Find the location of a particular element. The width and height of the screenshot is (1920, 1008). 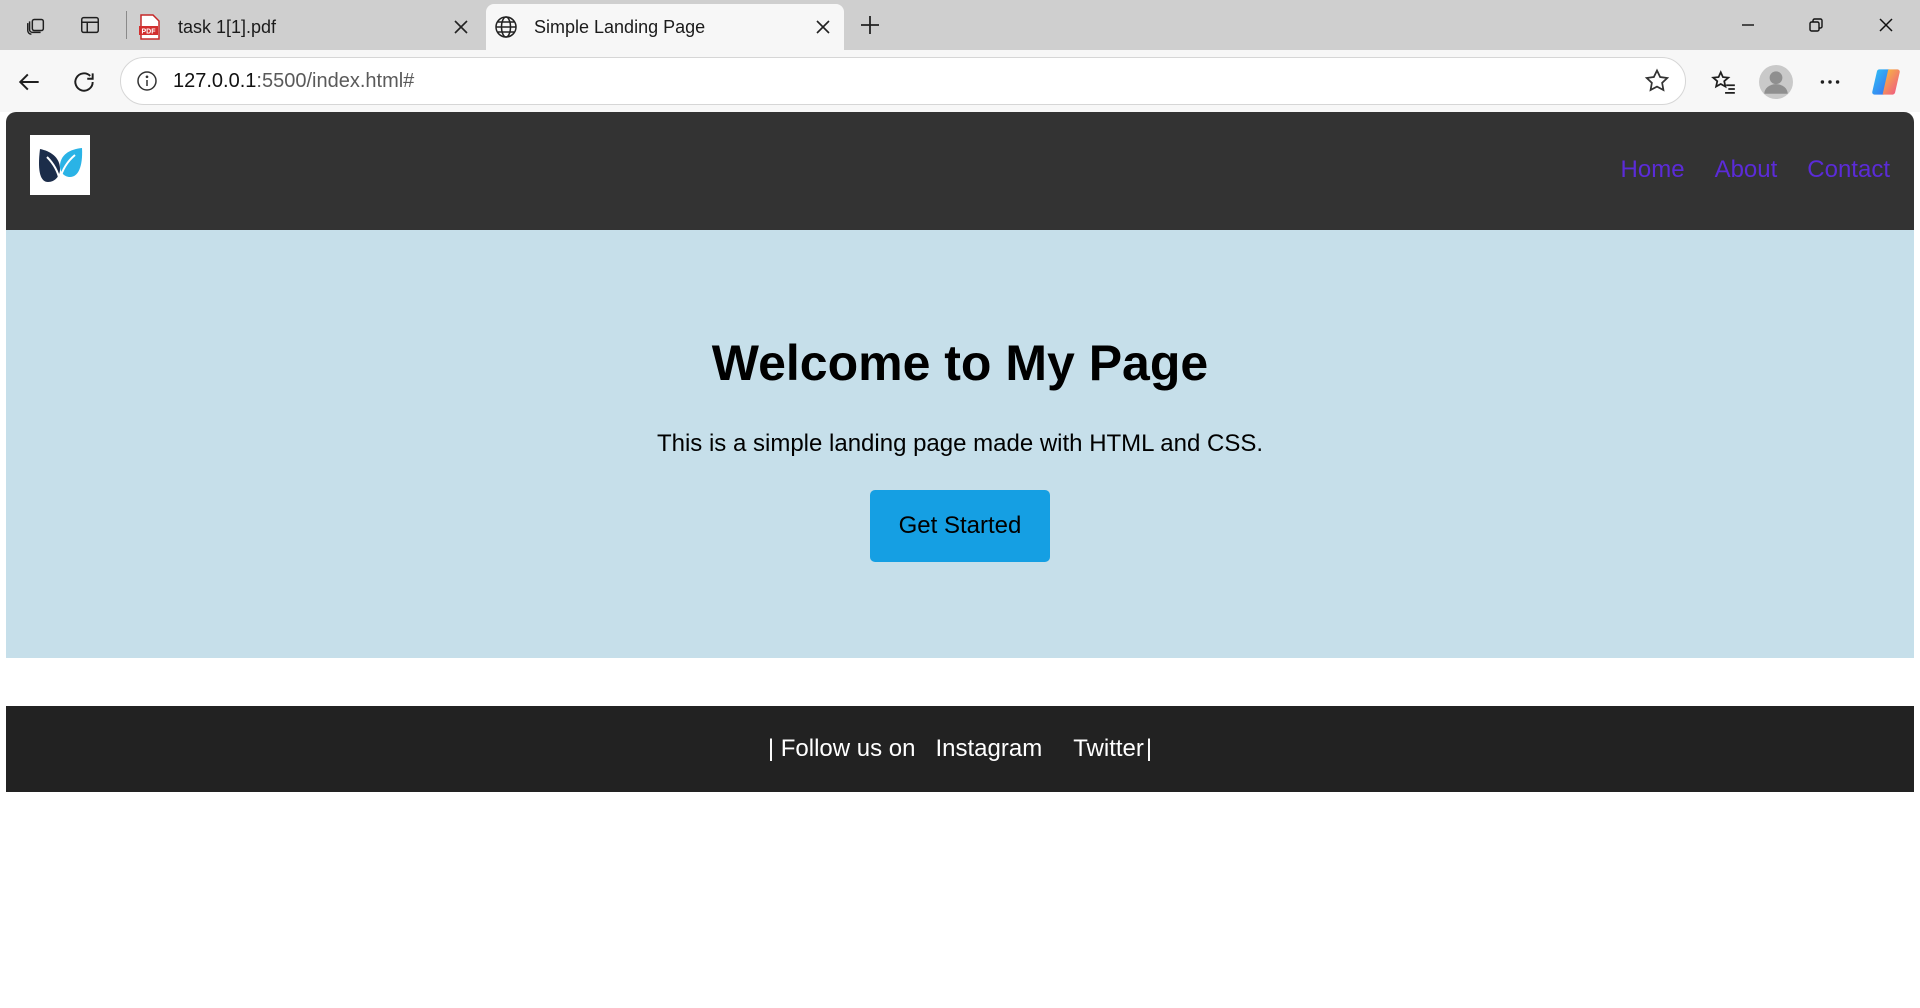

footer-link-instagram: Instagram is located at coordinates (989, 749).